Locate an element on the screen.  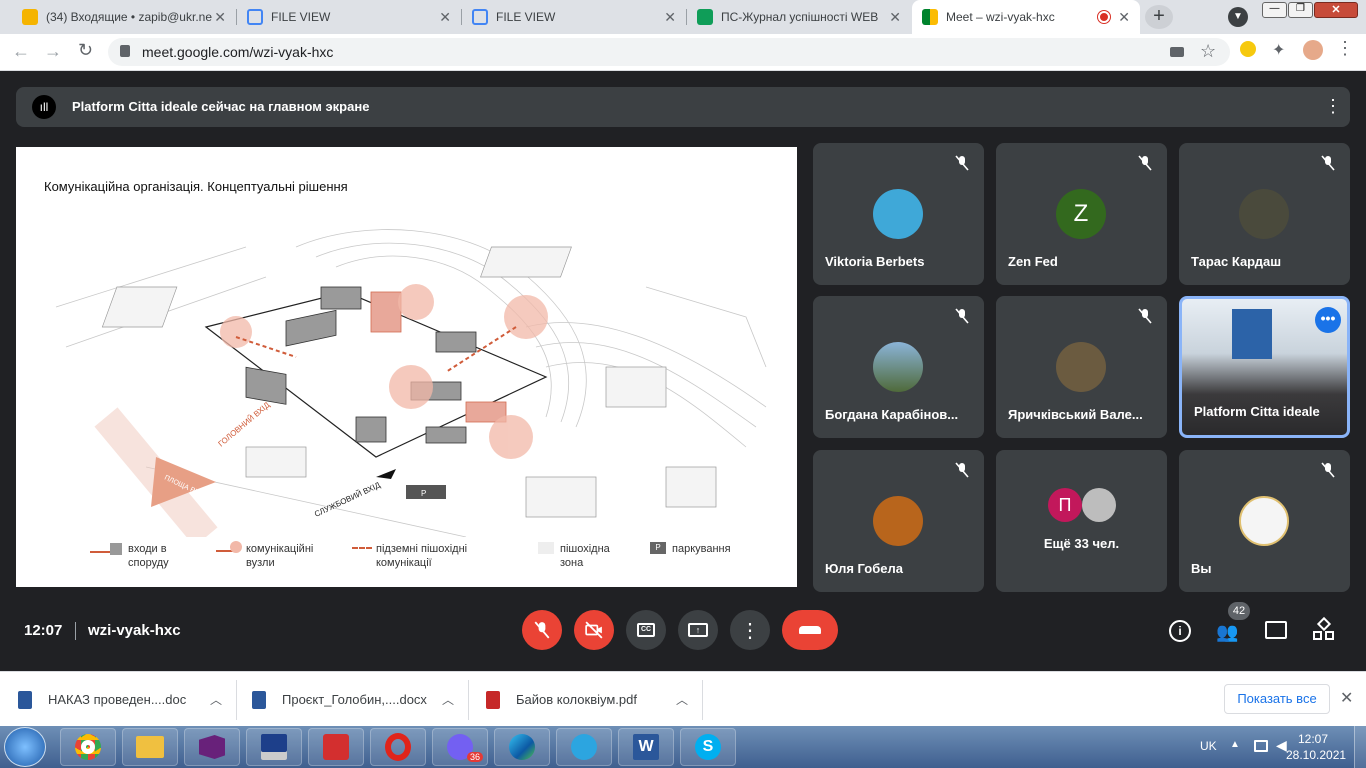
viber-badge: 36 is located at coordinates (474, 757).